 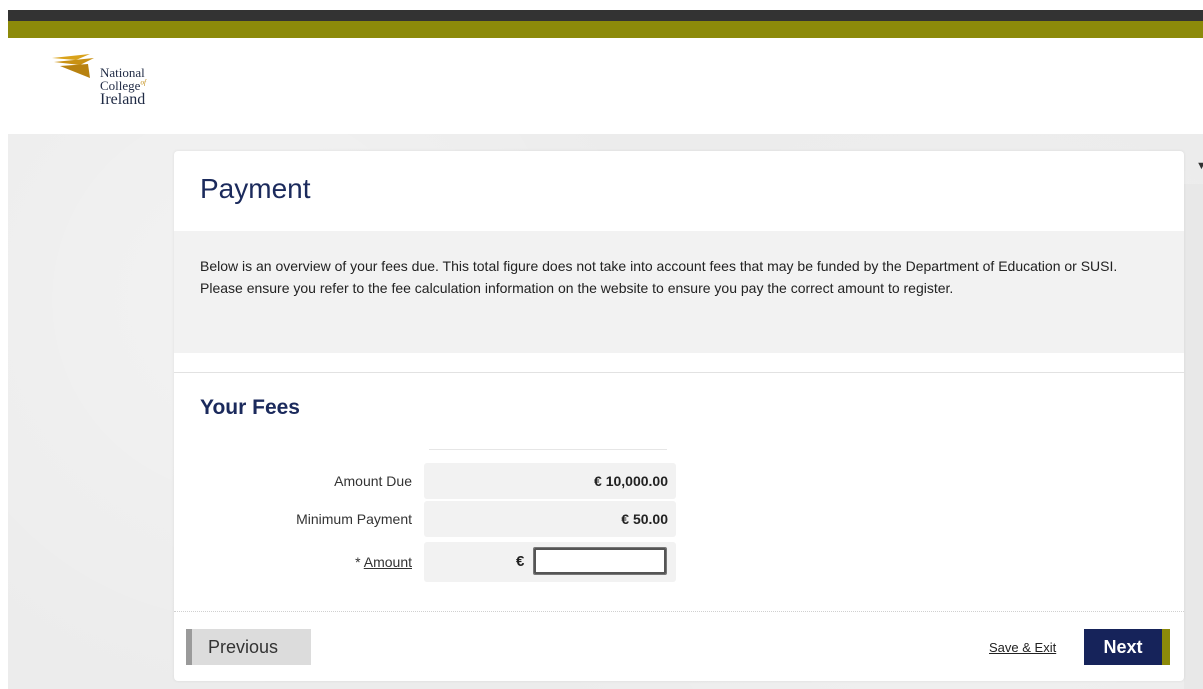 What do you see at coordinates (550, 481) in the screenshot?
I see `amount-due-value: € 10,000.00` at bounding box center [550, 481].